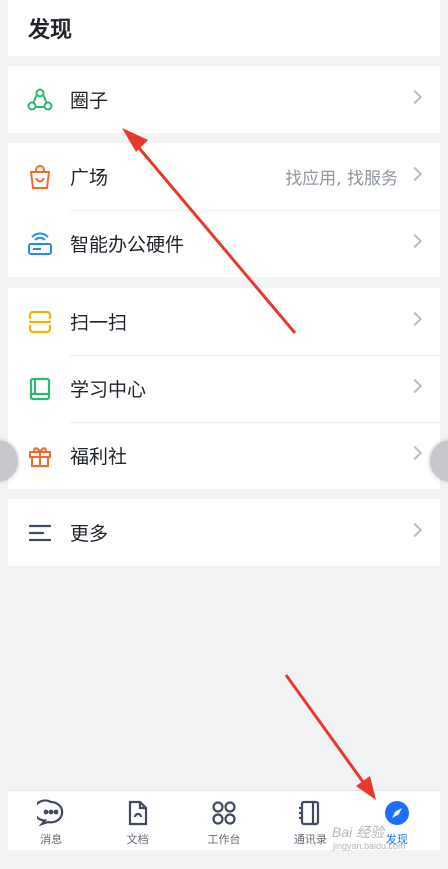 The image size is (448, 869). Describe the element at coordinates (49, 813) in the screenshot. I see `message-icon` at that location.